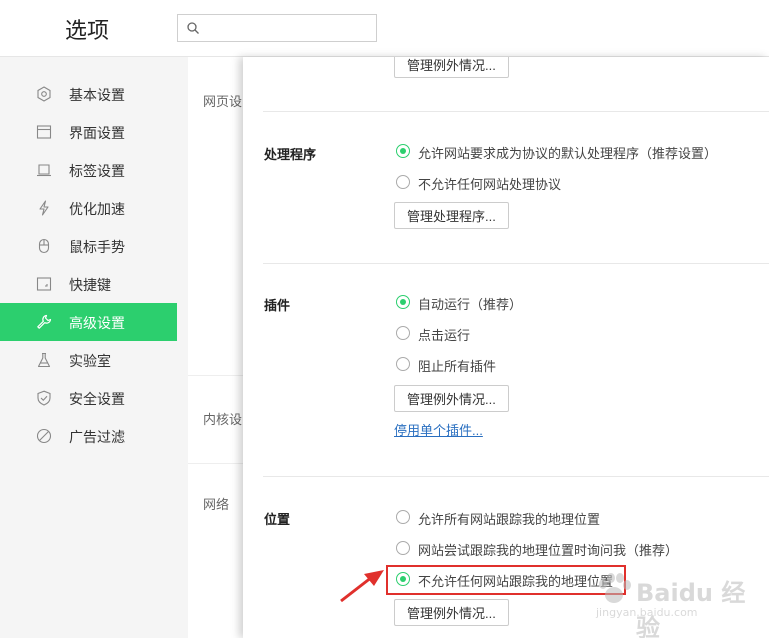 This screenshot has height=638, width=769. I want to click on sidebar-item-label: 高级设置, so click(97, 323).